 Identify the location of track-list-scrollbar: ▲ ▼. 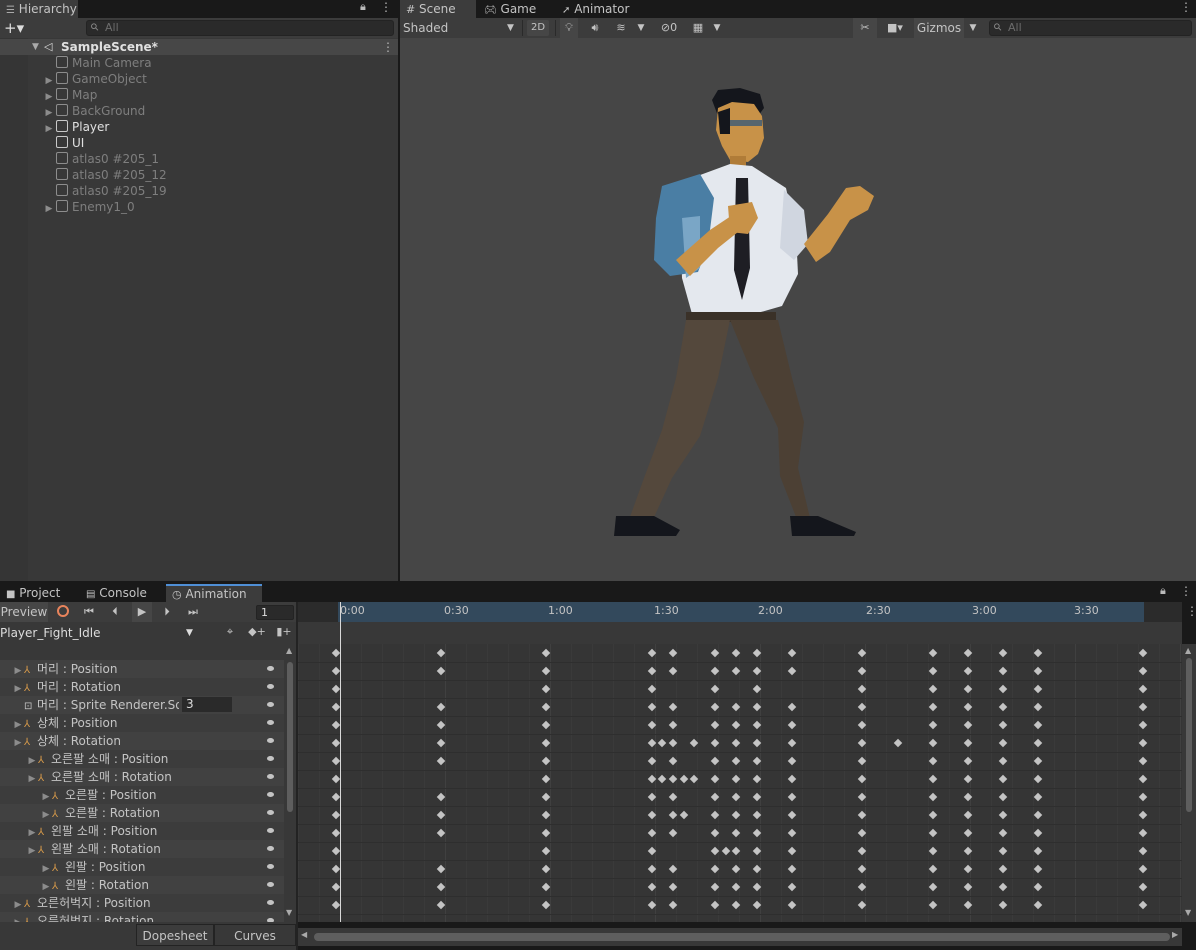
(290, 783).